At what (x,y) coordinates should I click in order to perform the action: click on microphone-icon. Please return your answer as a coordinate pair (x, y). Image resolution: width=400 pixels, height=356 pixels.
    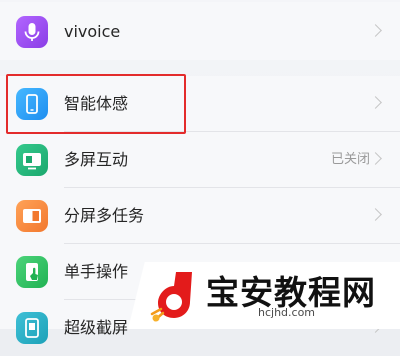
    Looking at the image, I should click on (32, 32).